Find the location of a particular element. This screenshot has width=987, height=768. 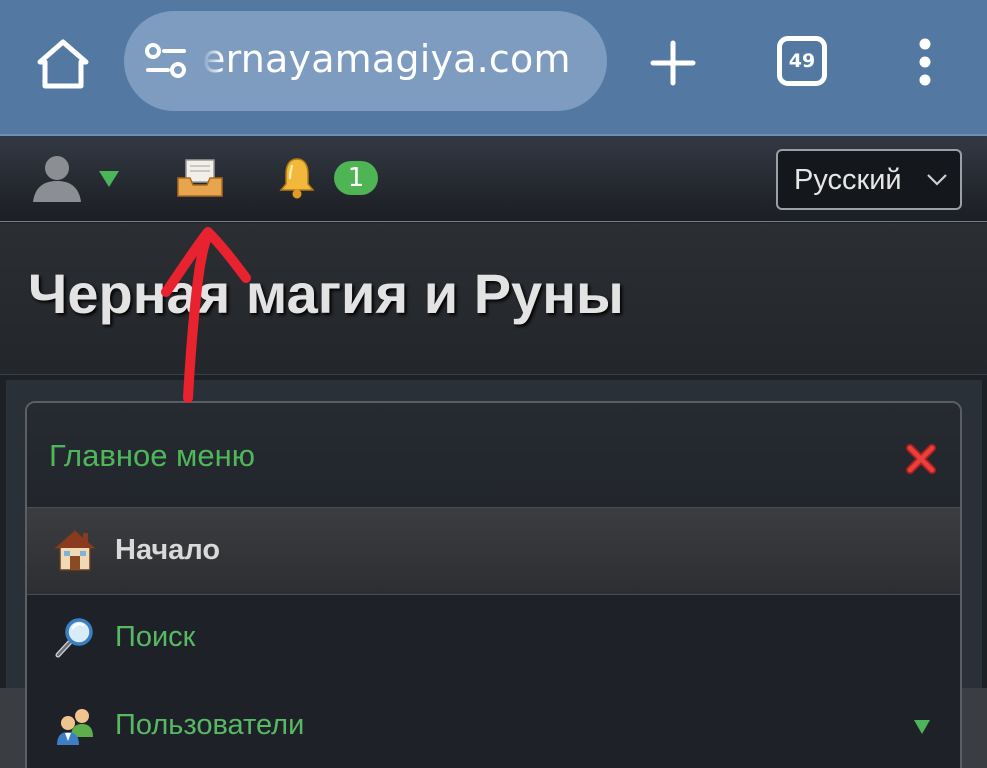

site-settings-icon is located at coordinates (166, 61).